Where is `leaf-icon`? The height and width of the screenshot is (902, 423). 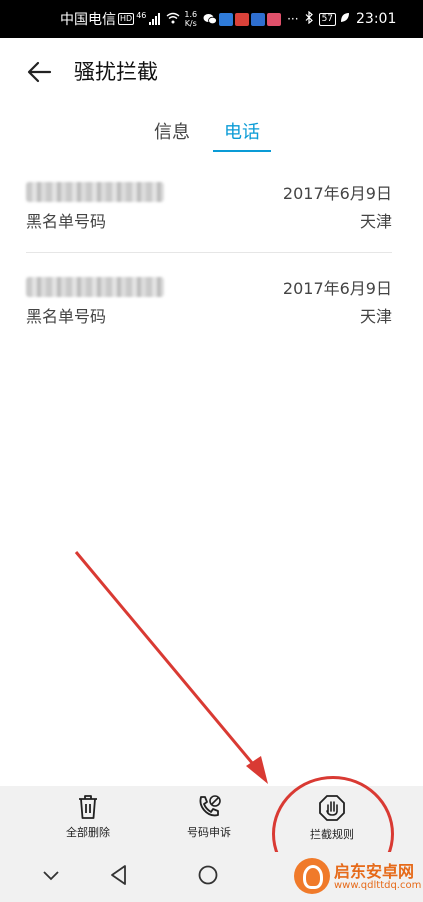 leaf-icon is located at coordinates (345, 19).